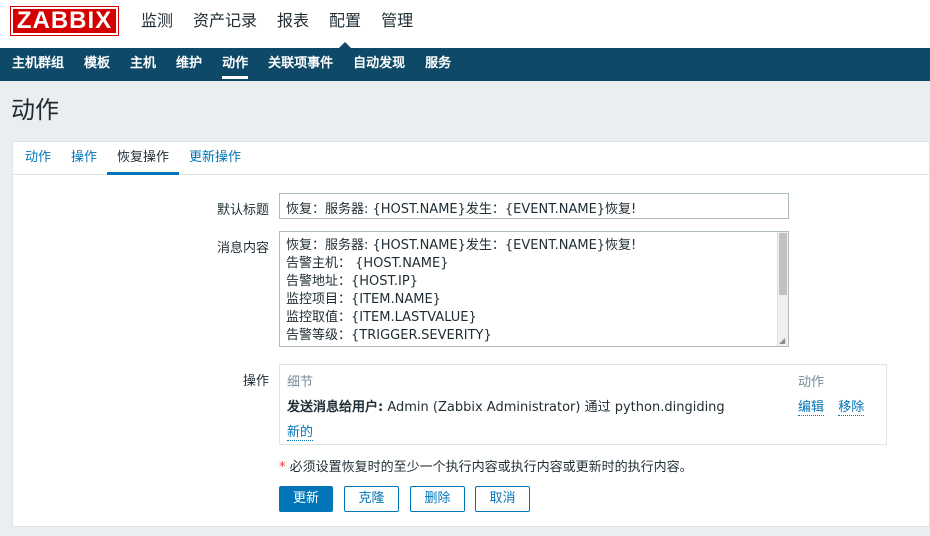  I want to click on delete-button: 删除, so click(437, 499).